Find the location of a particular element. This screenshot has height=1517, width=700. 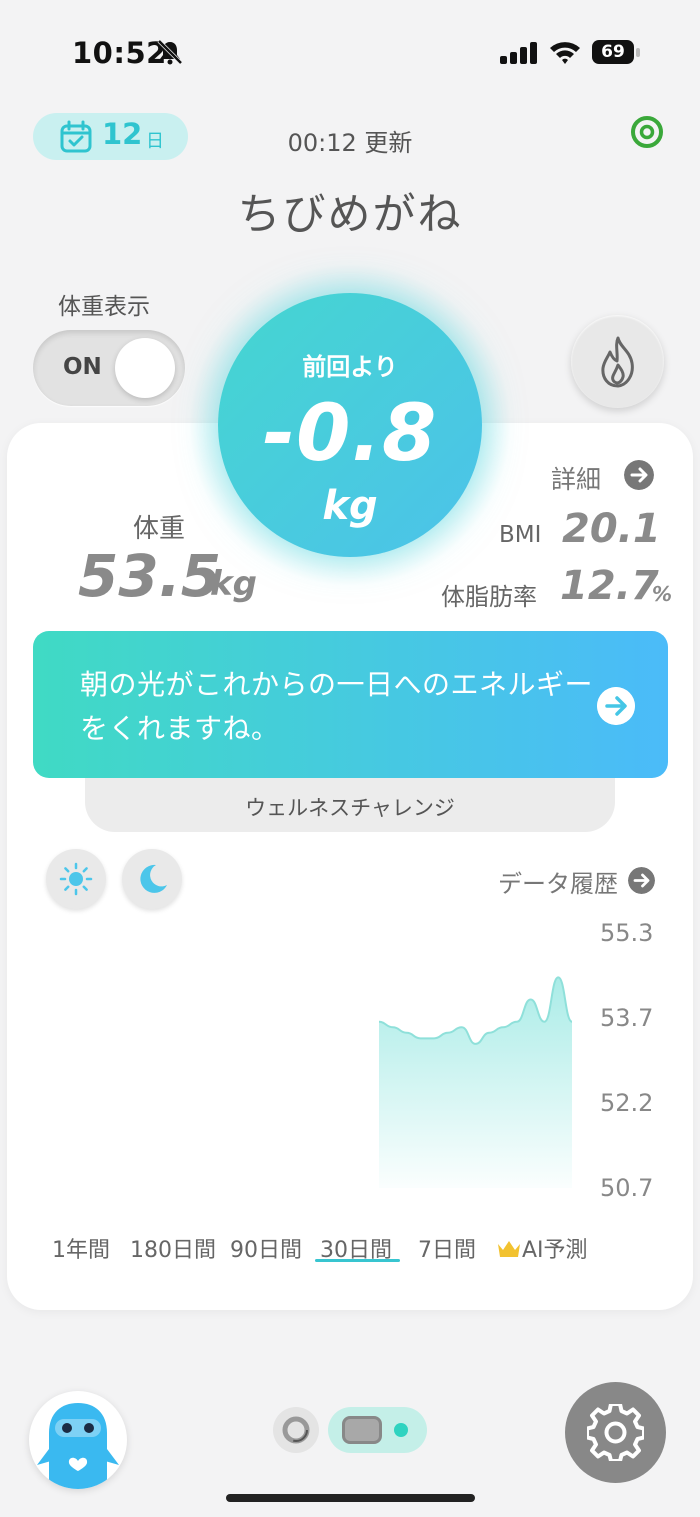

signal-icon is located at coordinates (518, 53).